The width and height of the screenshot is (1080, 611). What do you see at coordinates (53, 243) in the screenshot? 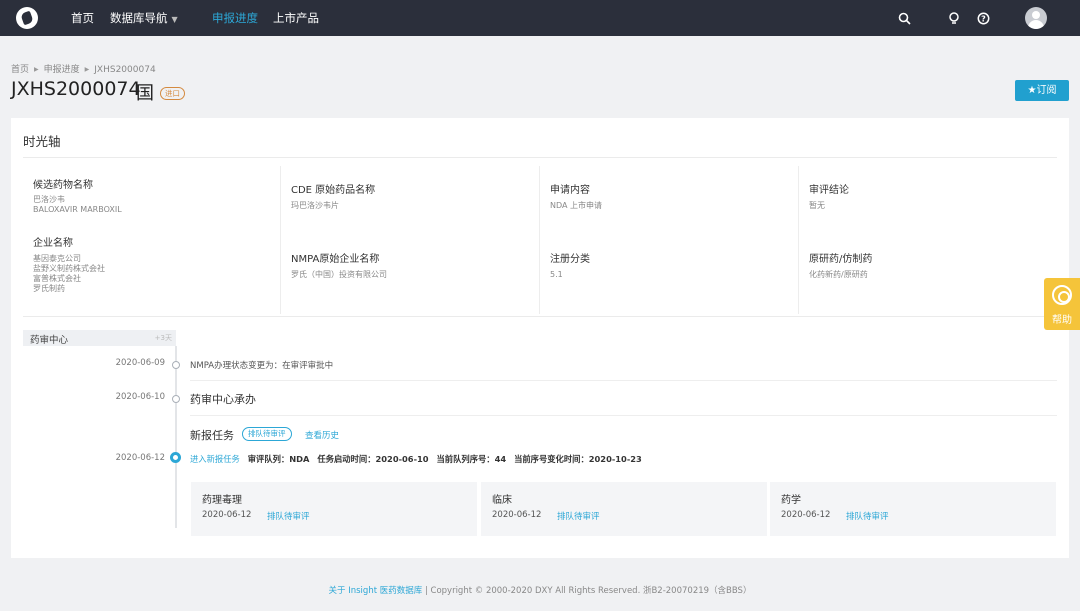
I see `company-label: 企业名称` at bounding box center [53, 243].